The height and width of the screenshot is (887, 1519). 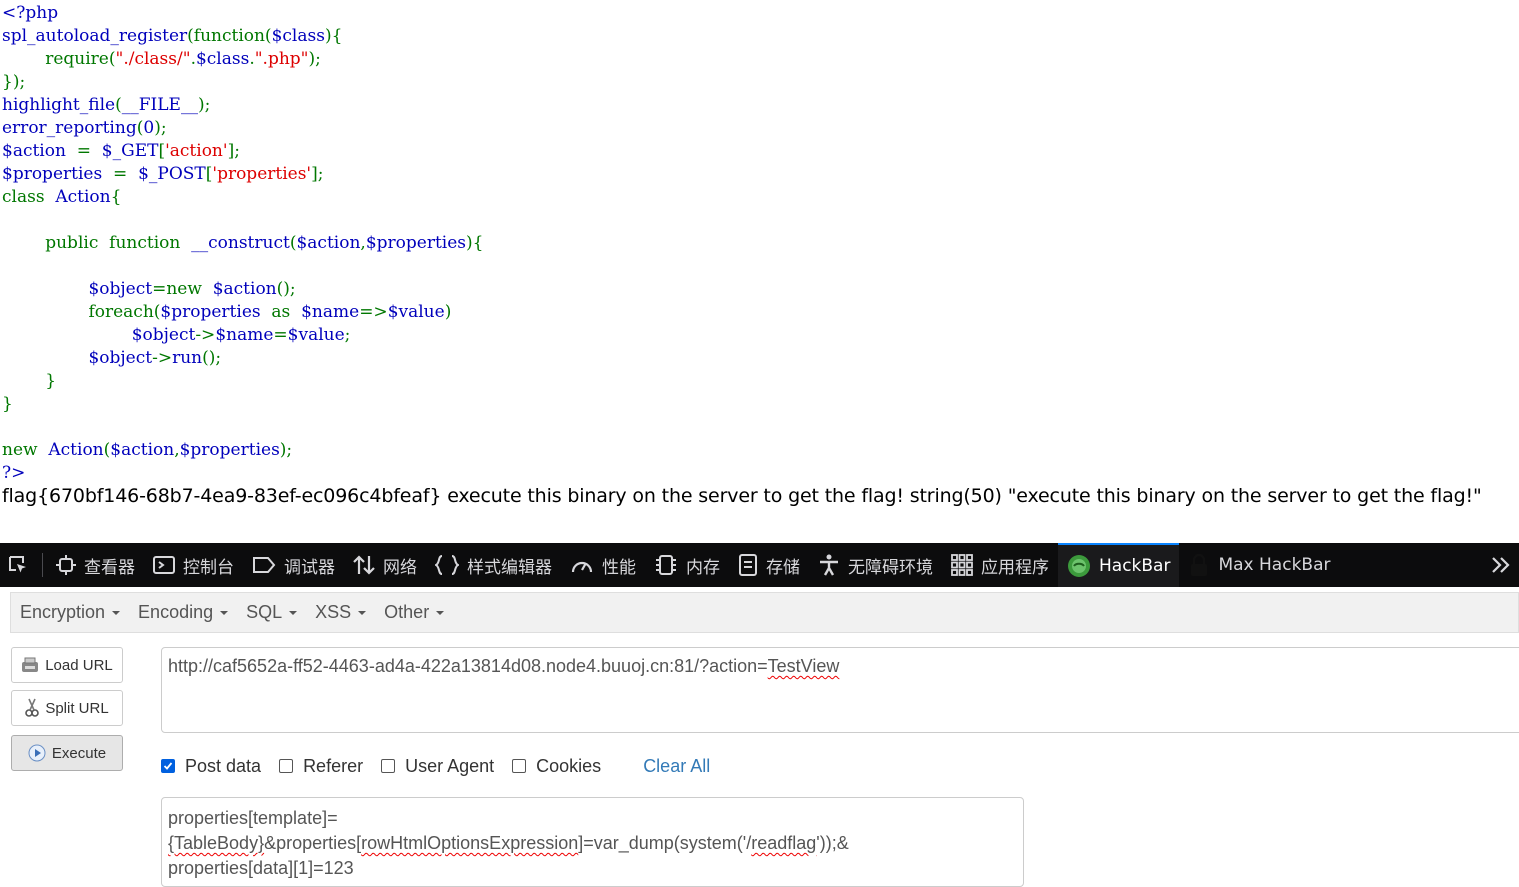 I want to click on menu-encoding: Encoding, so click(x=183, y=612).